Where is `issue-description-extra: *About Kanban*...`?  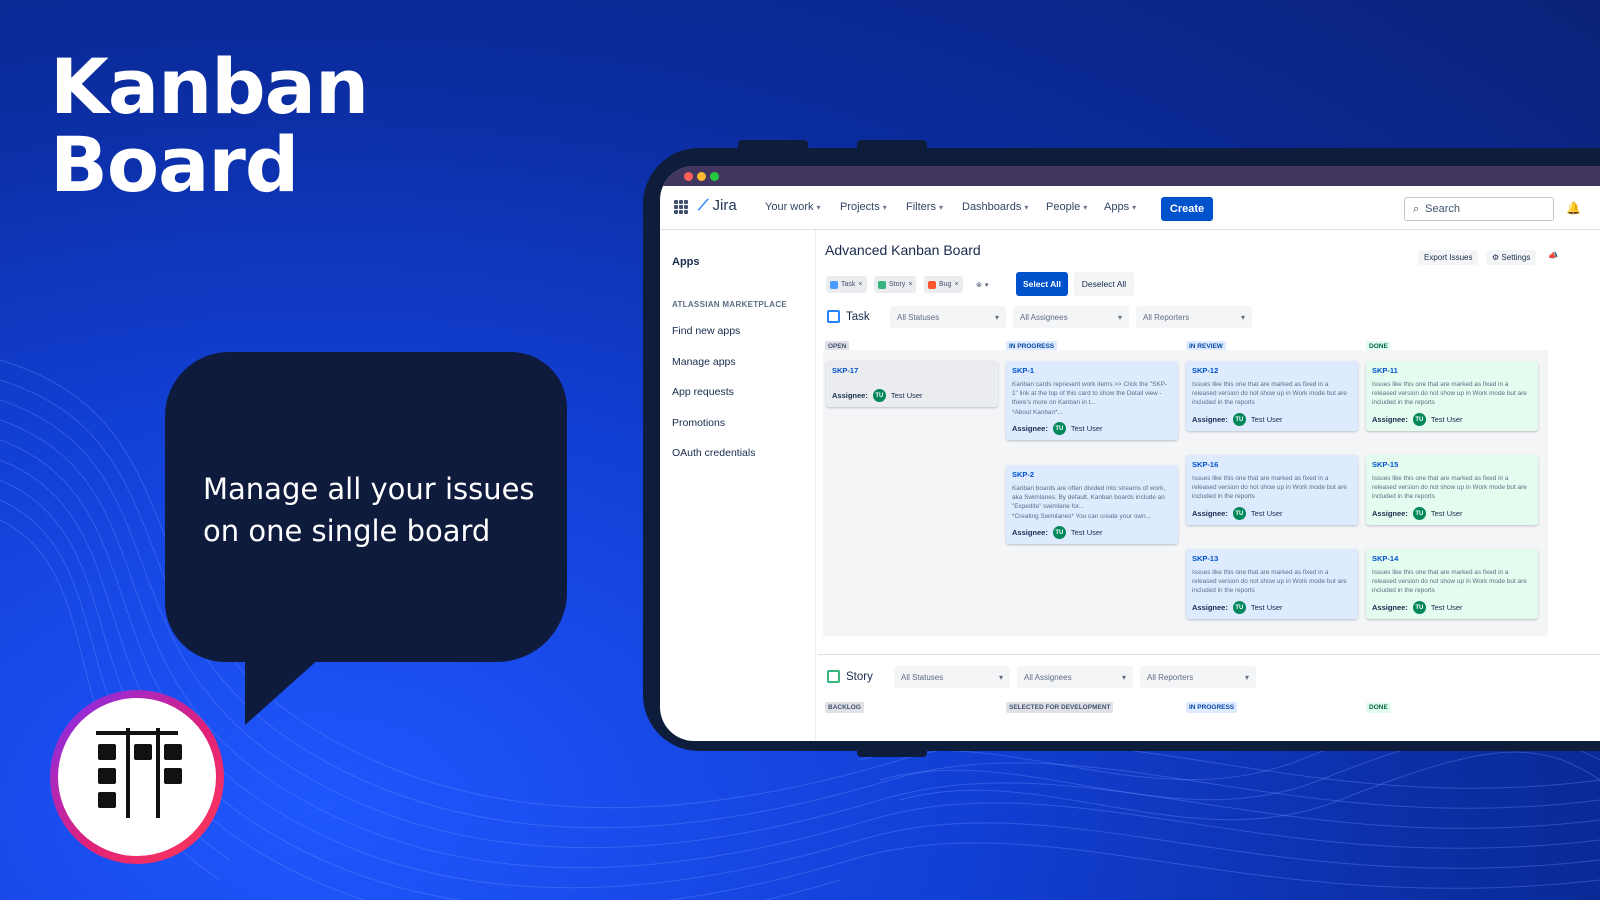
issue-description-extra: *About Kanban*... is located at coordinates (1037, 412).